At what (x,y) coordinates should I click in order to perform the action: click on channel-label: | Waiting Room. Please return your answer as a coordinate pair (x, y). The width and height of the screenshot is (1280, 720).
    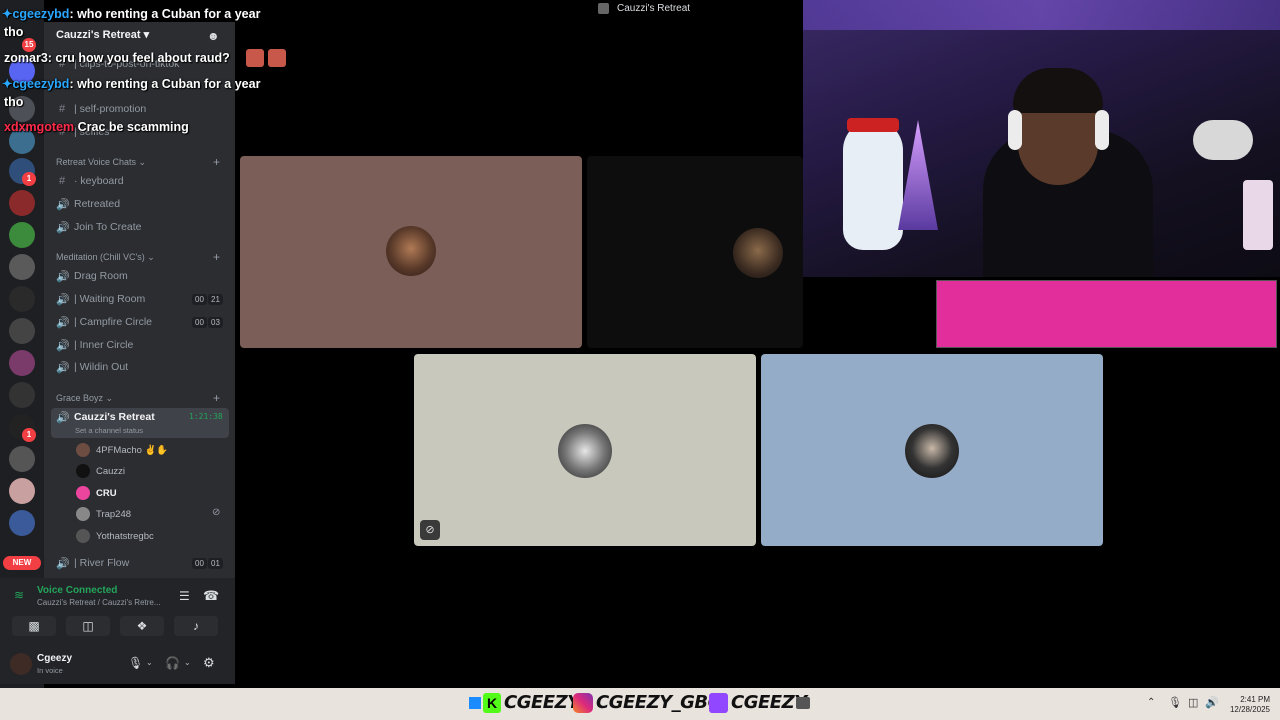
    Looking at the image, I should click on (110, 299).